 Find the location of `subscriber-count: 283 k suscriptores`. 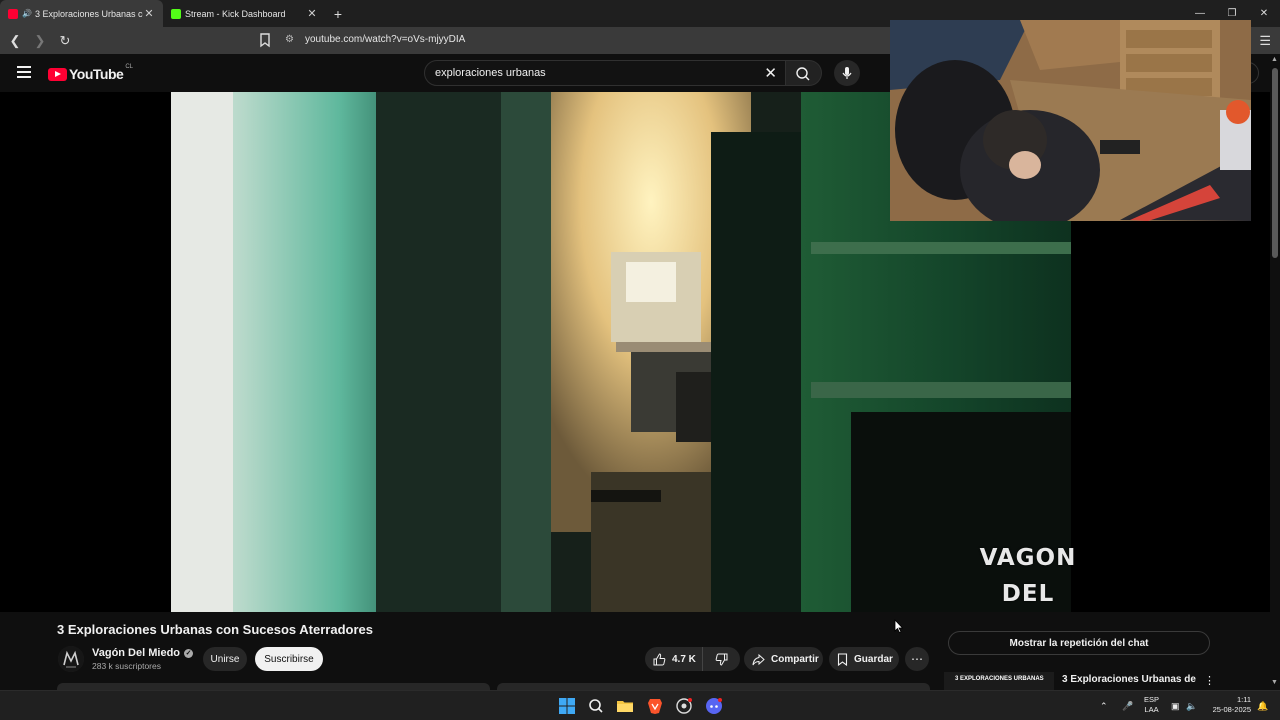

subscriber-count: 283 k suscriptores is located at coordinates (126, 666).